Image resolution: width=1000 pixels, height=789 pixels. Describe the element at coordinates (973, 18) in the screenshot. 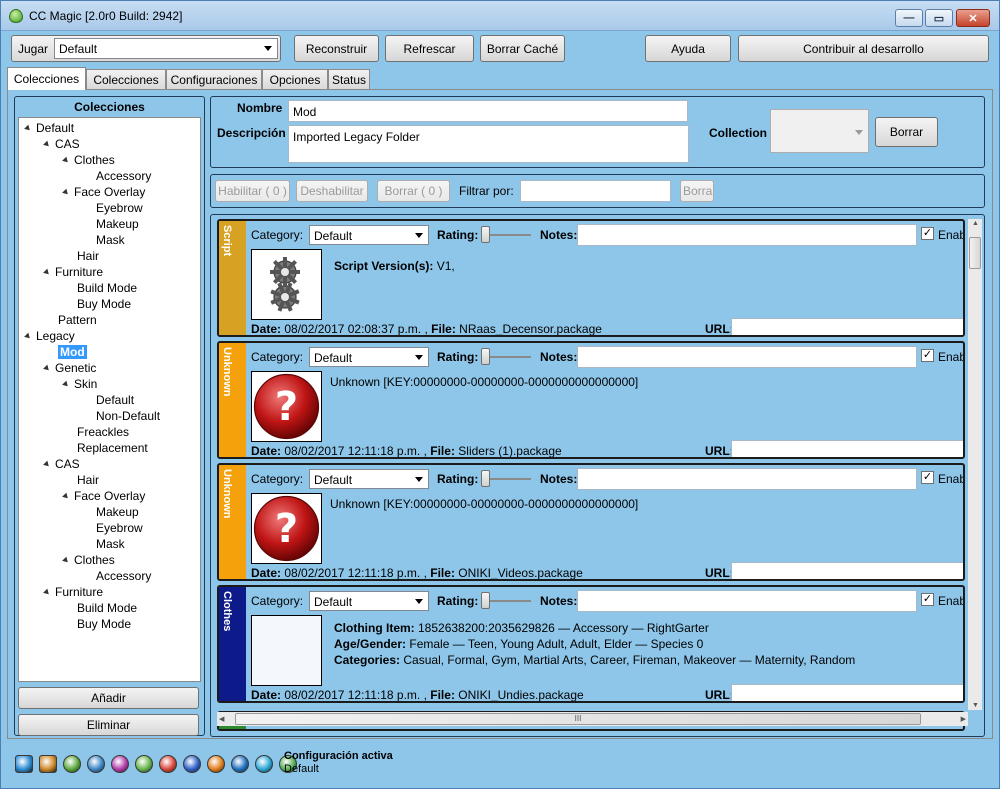

I see `close-button: ✕` at that location.